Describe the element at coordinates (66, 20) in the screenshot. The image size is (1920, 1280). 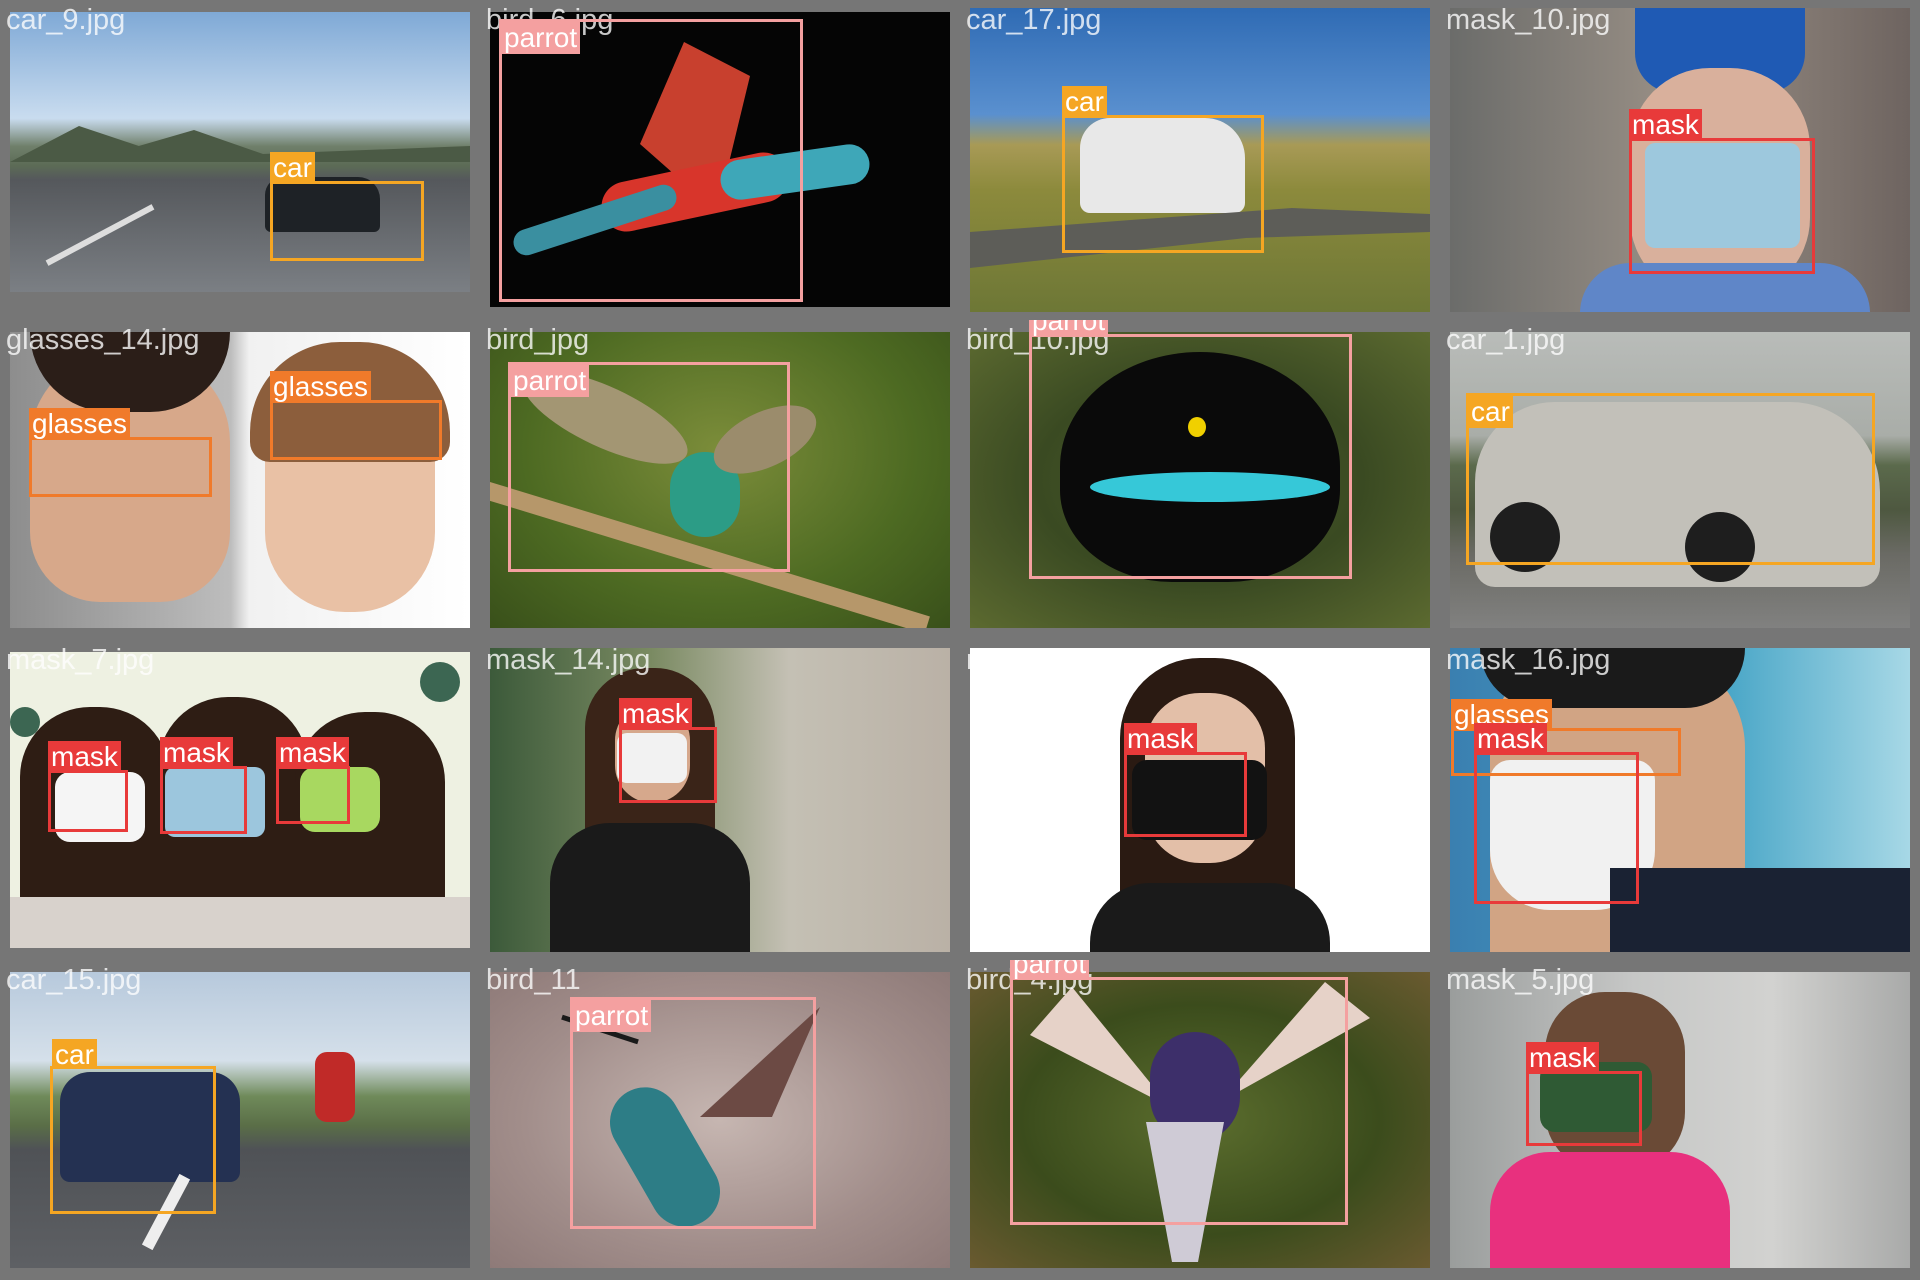
I see `image-filename: car_9.jpg` at that location.